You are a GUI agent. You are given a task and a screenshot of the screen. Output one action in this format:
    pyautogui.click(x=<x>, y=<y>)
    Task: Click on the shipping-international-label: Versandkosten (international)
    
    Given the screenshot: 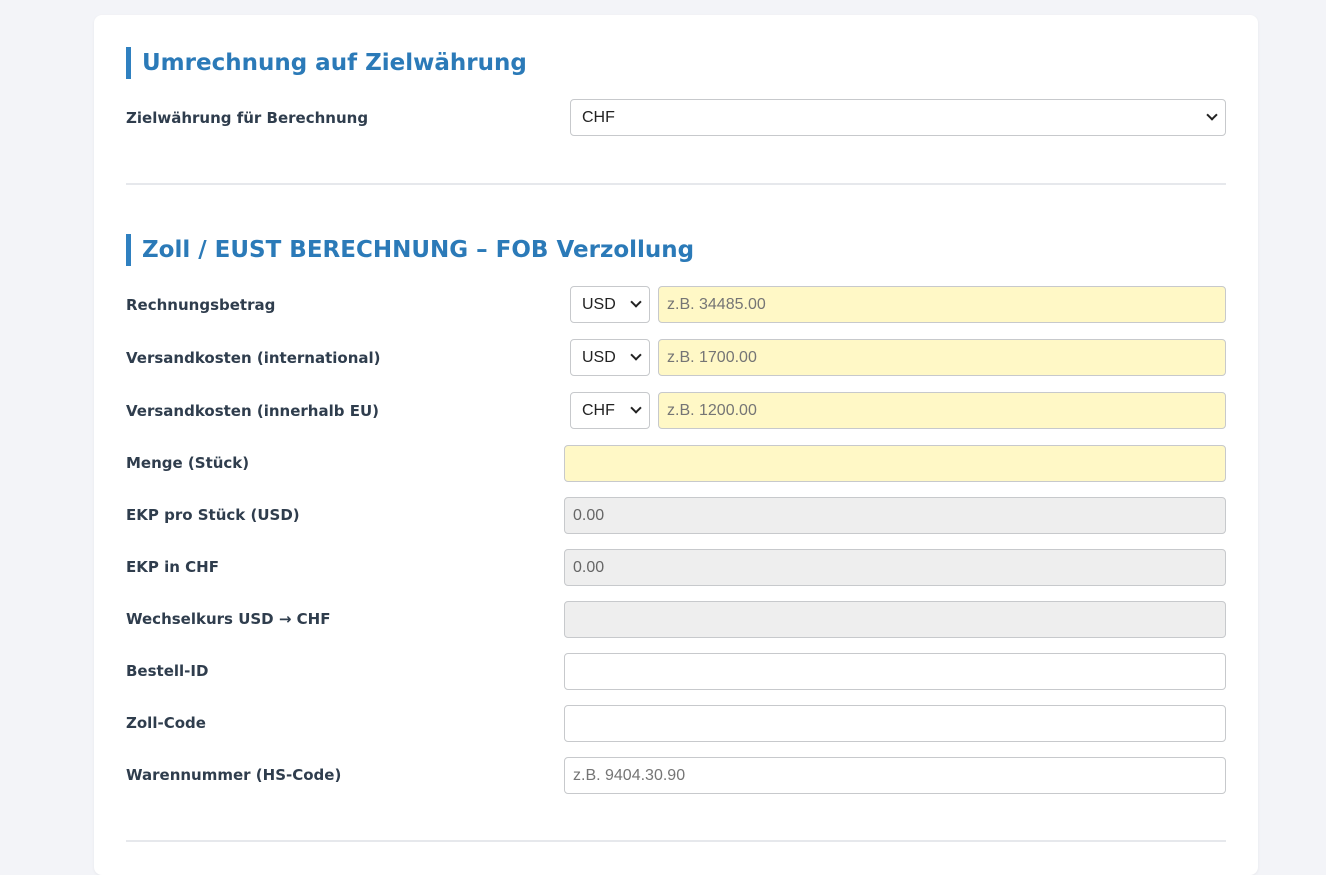 What is the action you would take?
    pyautogui.click(x=253, y=358)
    